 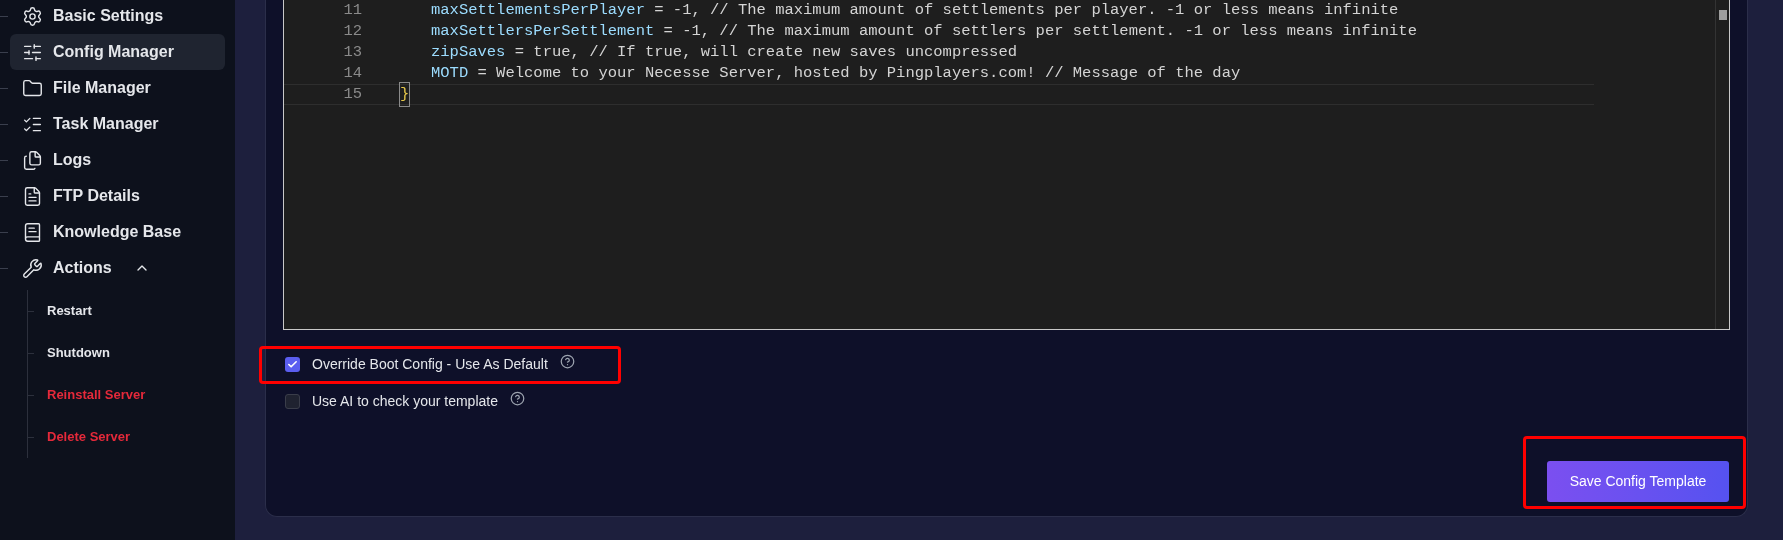 What do you see at coordinates (69, 311) in the screenshot?
I see `action-link: Restart` at bounding box center [69, 311].